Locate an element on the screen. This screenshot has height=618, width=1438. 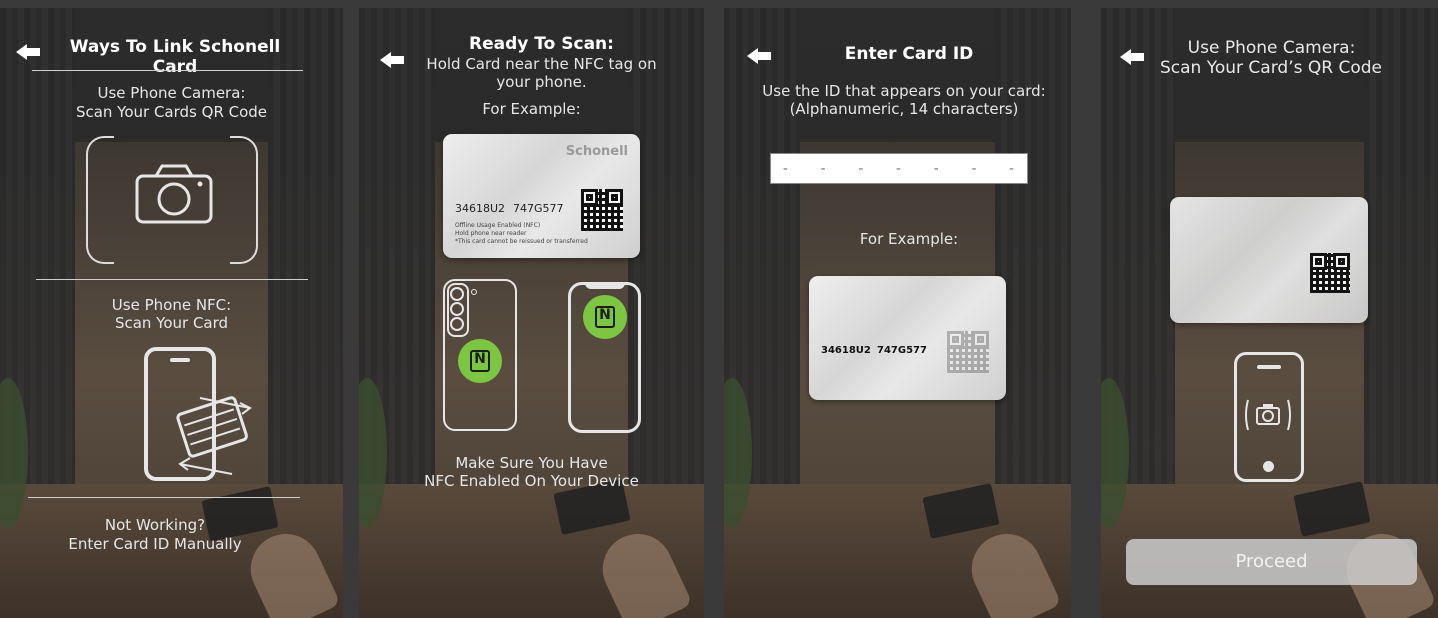
instruction-line1: Use the ID that appears on your card: is located at coordinates (904, 91).